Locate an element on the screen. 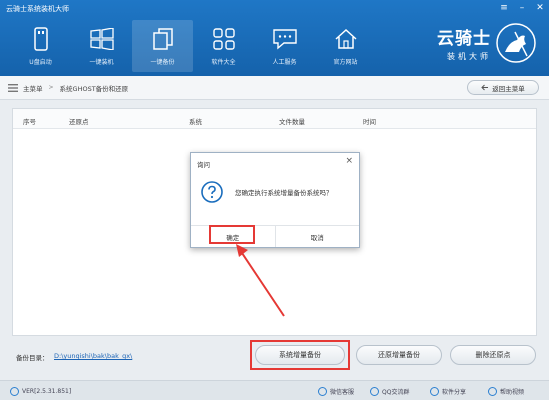  wechat-service: 微信客服 is located at coordinates (336, 391).